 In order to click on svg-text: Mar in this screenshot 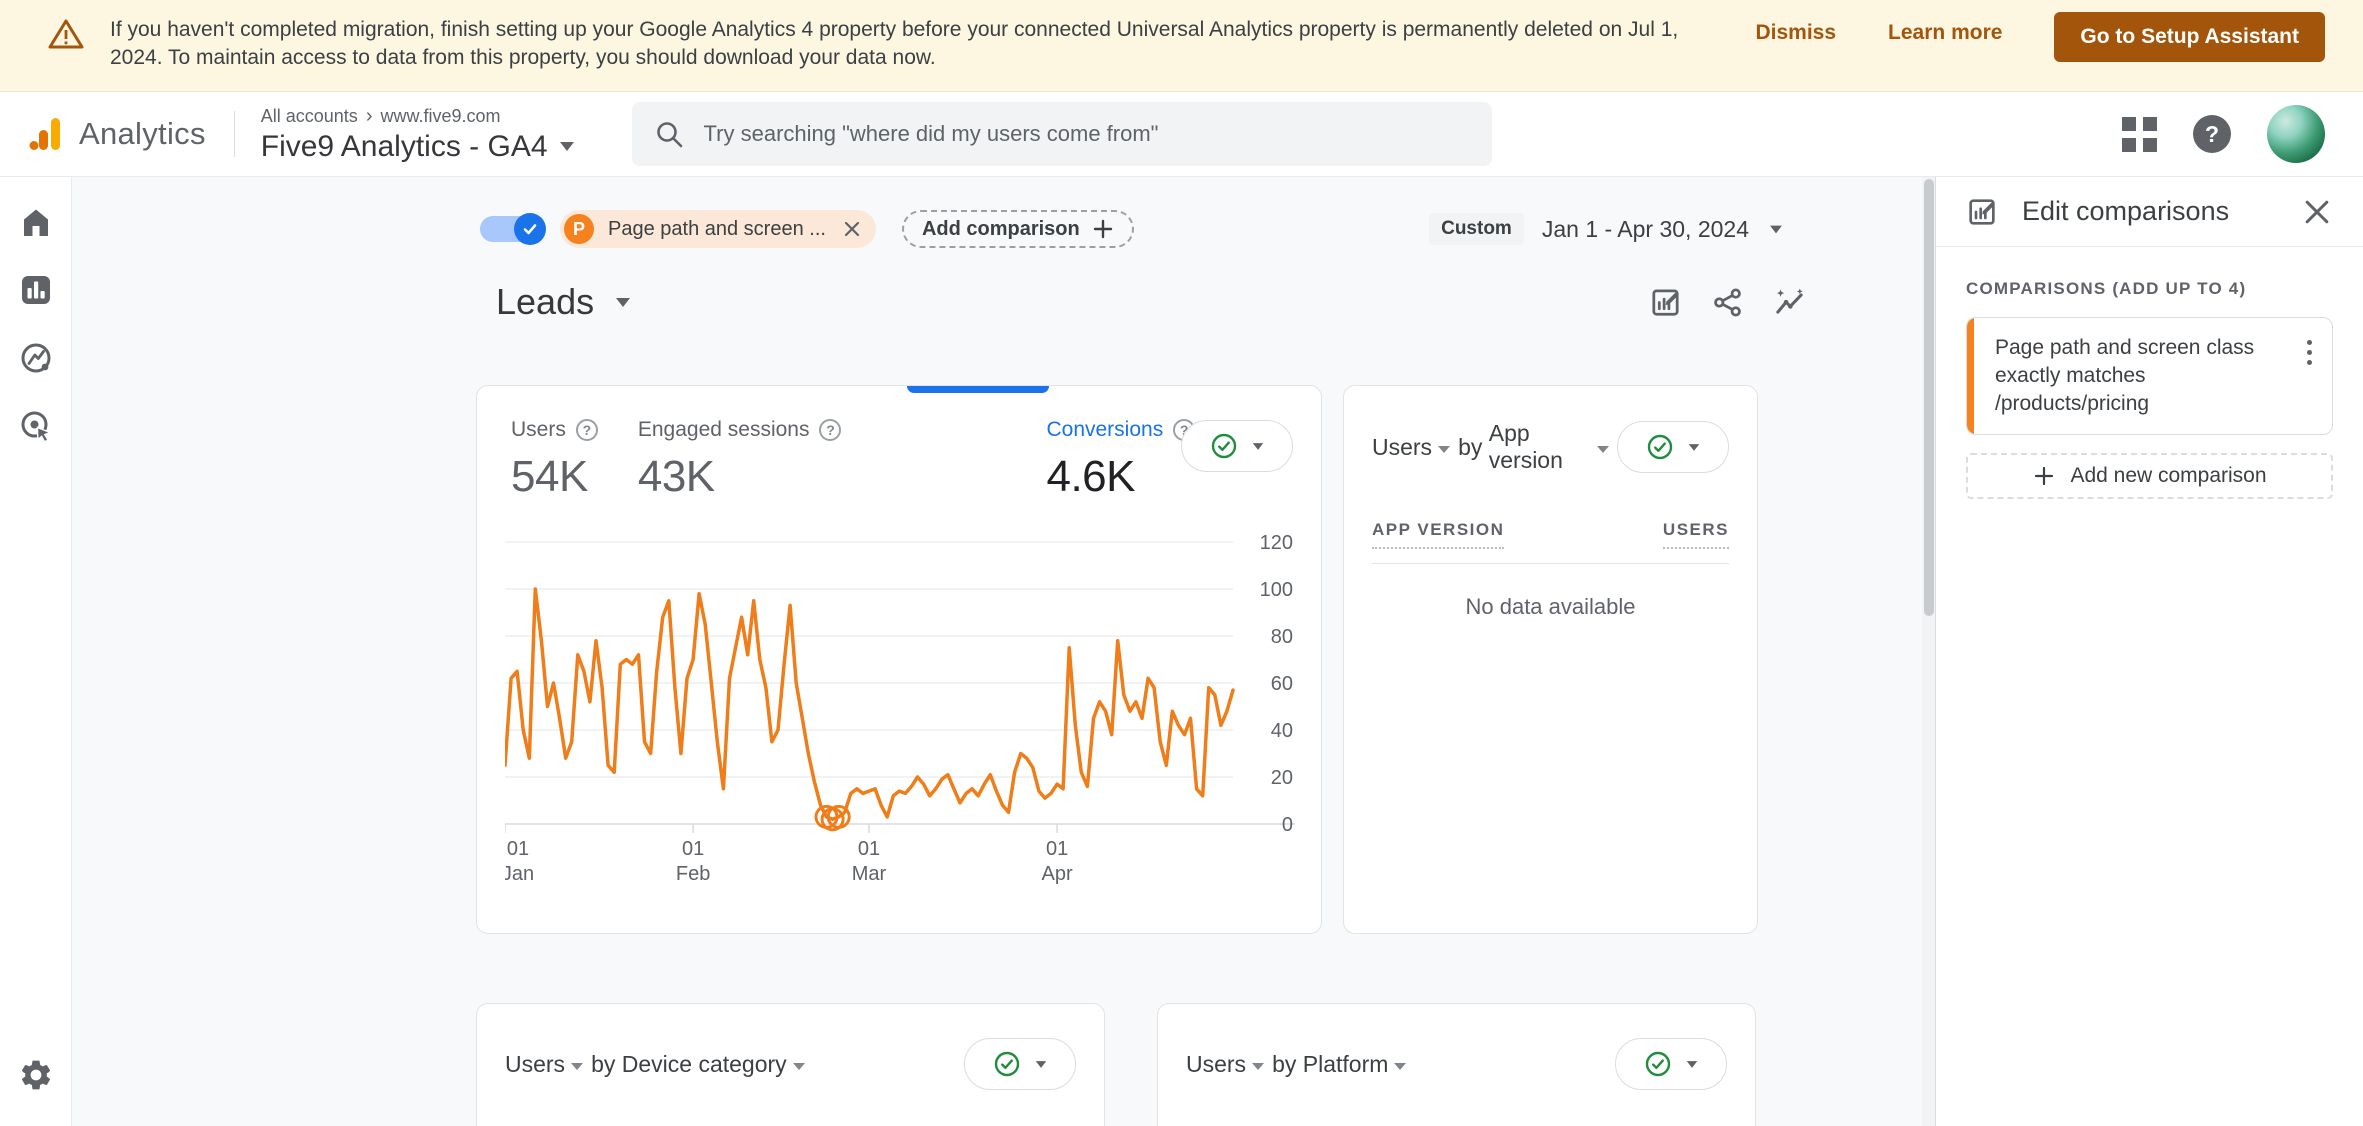, I will do `click(869, 874)`.